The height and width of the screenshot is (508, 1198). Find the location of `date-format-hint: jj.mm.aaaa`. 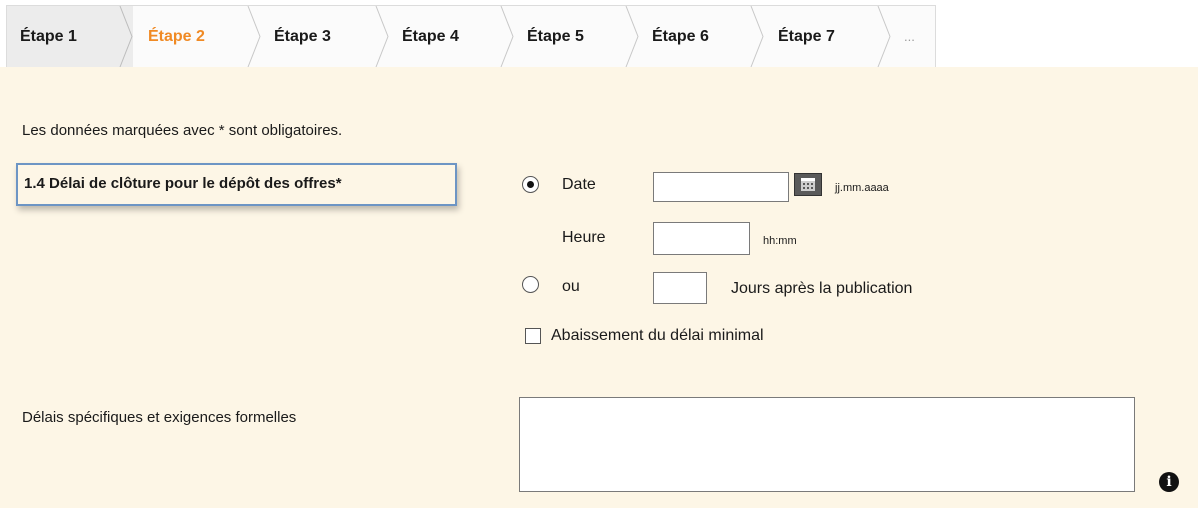

date-format-hint: jj.mm.aaaa is located at coordinates (862, 188).